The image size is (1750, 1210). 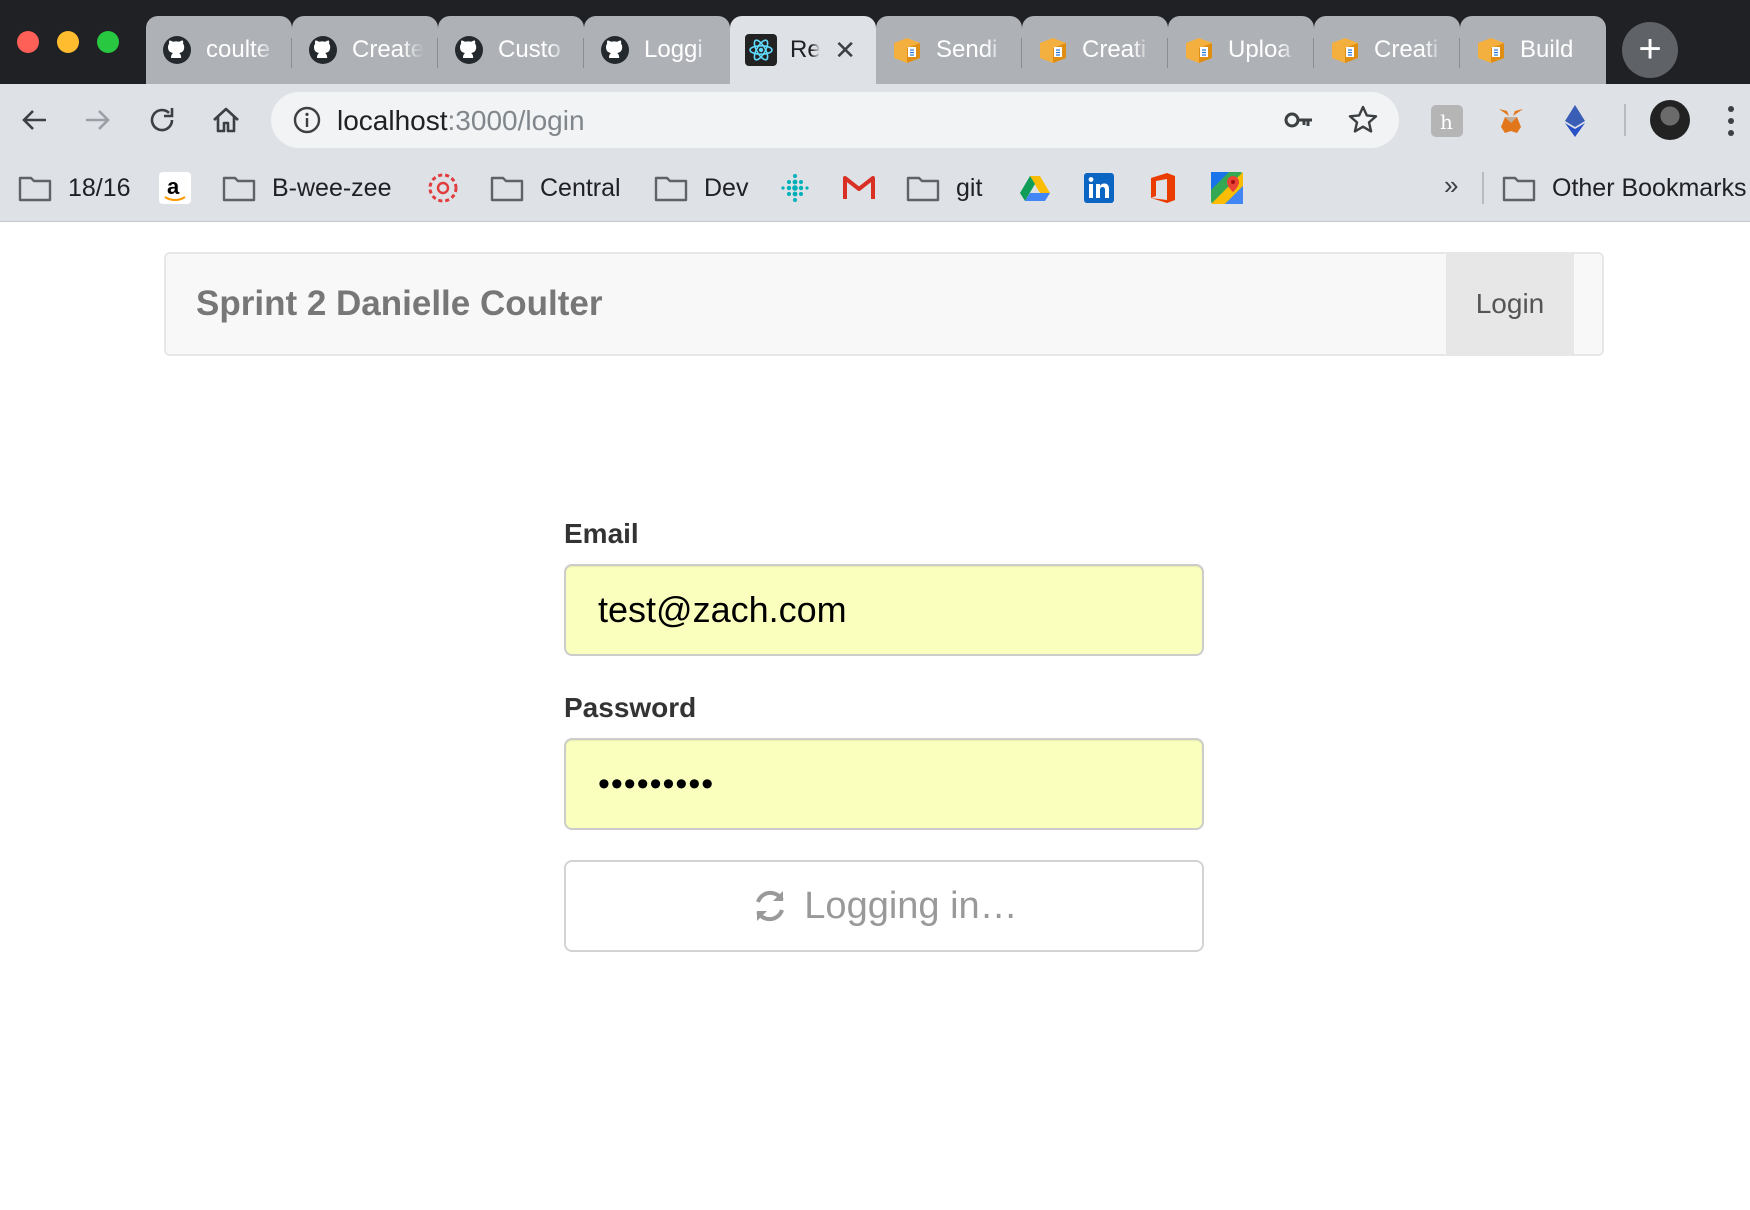 I want to click on reload-button, so click(x=162, y=120).